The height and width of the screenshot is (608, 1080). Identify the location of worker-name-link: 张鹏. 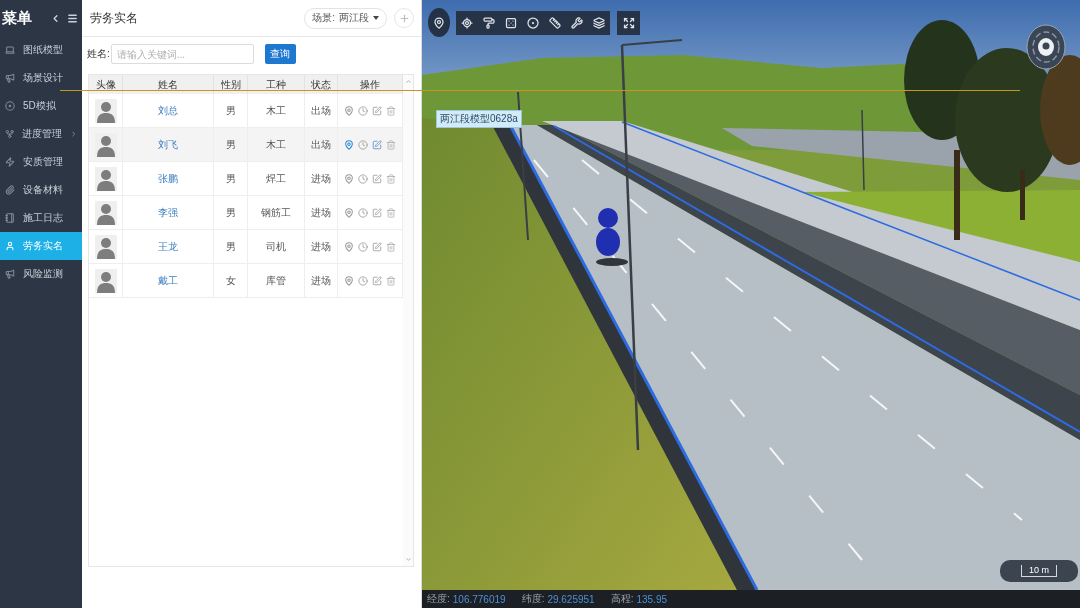
(168, 178).